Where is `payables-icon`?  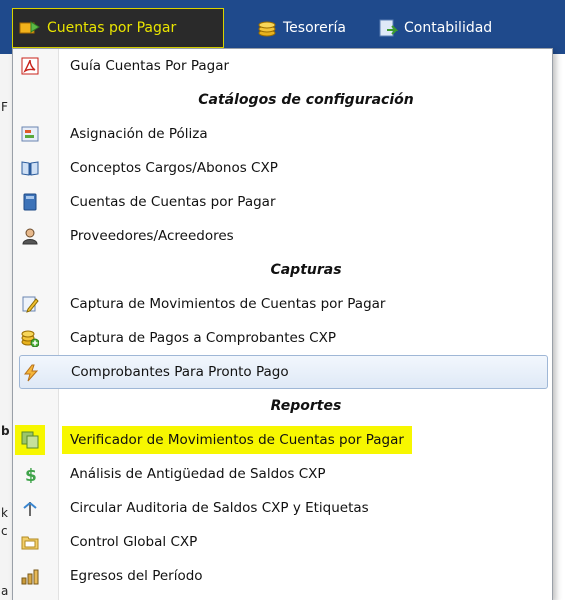 payables-icon is located at coordinates (30, 28).